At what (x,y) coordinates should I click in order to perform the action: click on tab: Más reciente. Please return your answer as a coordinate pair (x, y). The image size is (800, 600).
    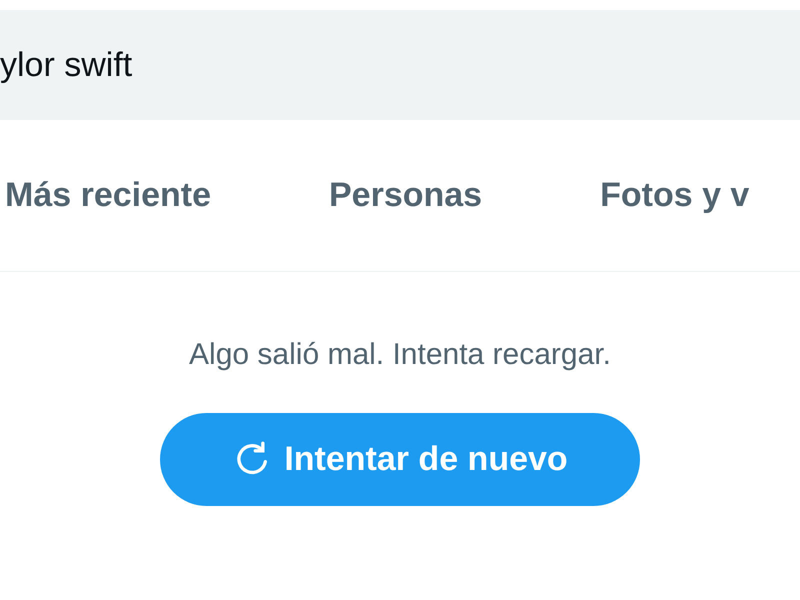
    Looking at the image, I should click on (108, 195).